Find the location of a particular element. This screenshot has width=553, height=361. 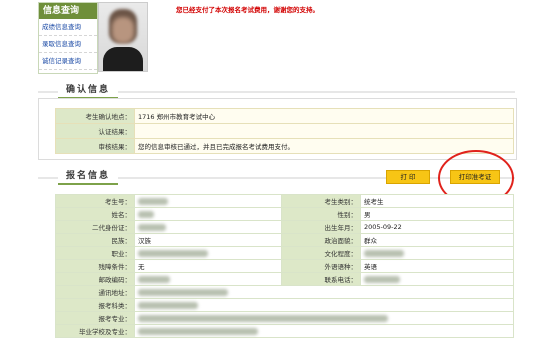

school-major-label: 毕业学校及专业： is located at coordinates (95, 331).